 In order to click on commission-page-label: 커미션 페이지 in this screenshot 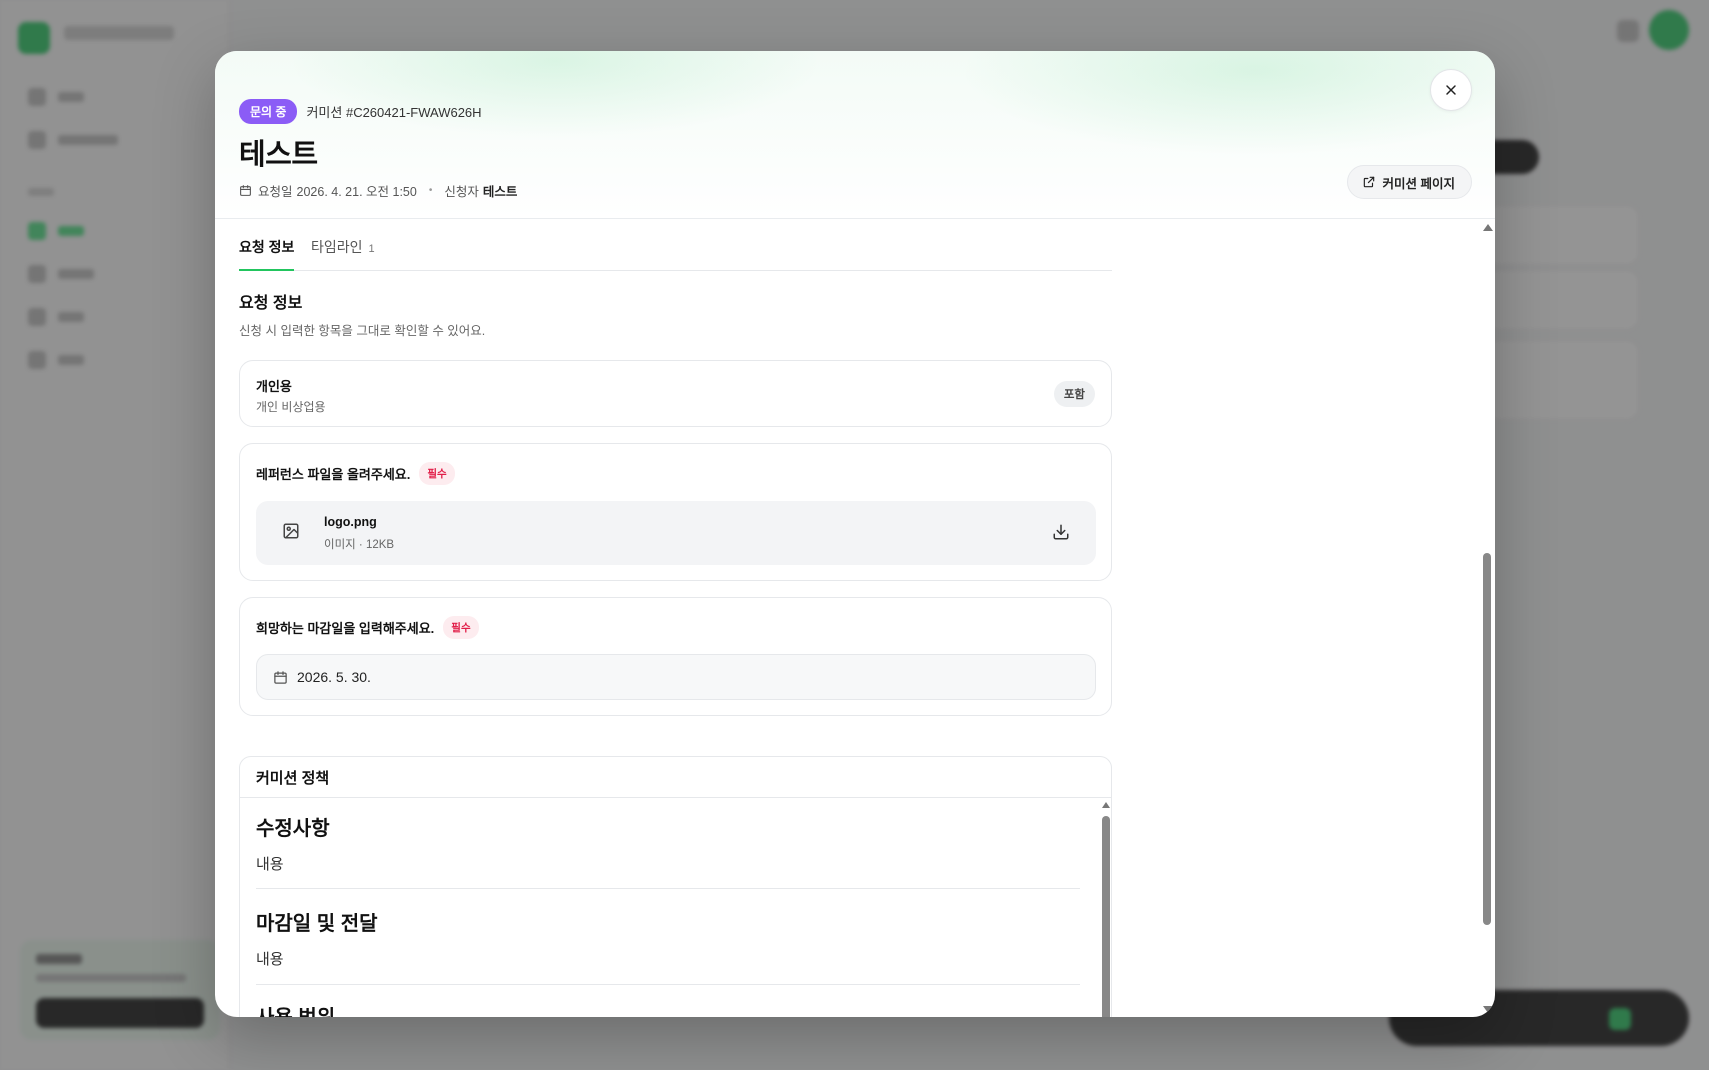, I will do `click(1418, 183)`.